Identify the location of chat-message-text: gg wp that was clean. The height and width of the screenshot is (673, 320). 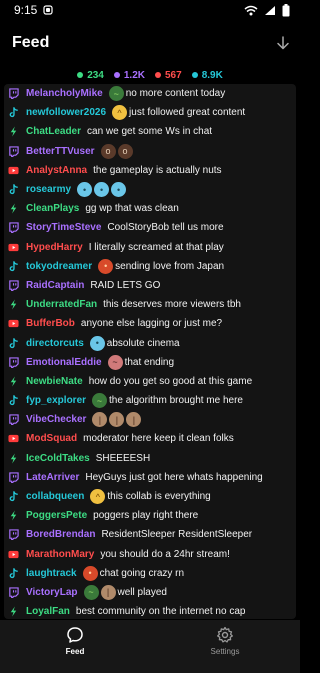
(132, 209).